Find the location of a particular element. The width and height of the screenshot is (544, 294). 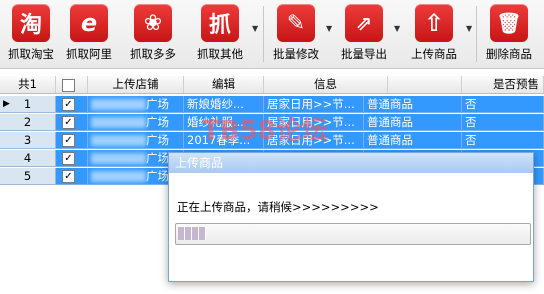

batch-export-button: ⇗ 批量导出 is located at coordinates (364, 34).